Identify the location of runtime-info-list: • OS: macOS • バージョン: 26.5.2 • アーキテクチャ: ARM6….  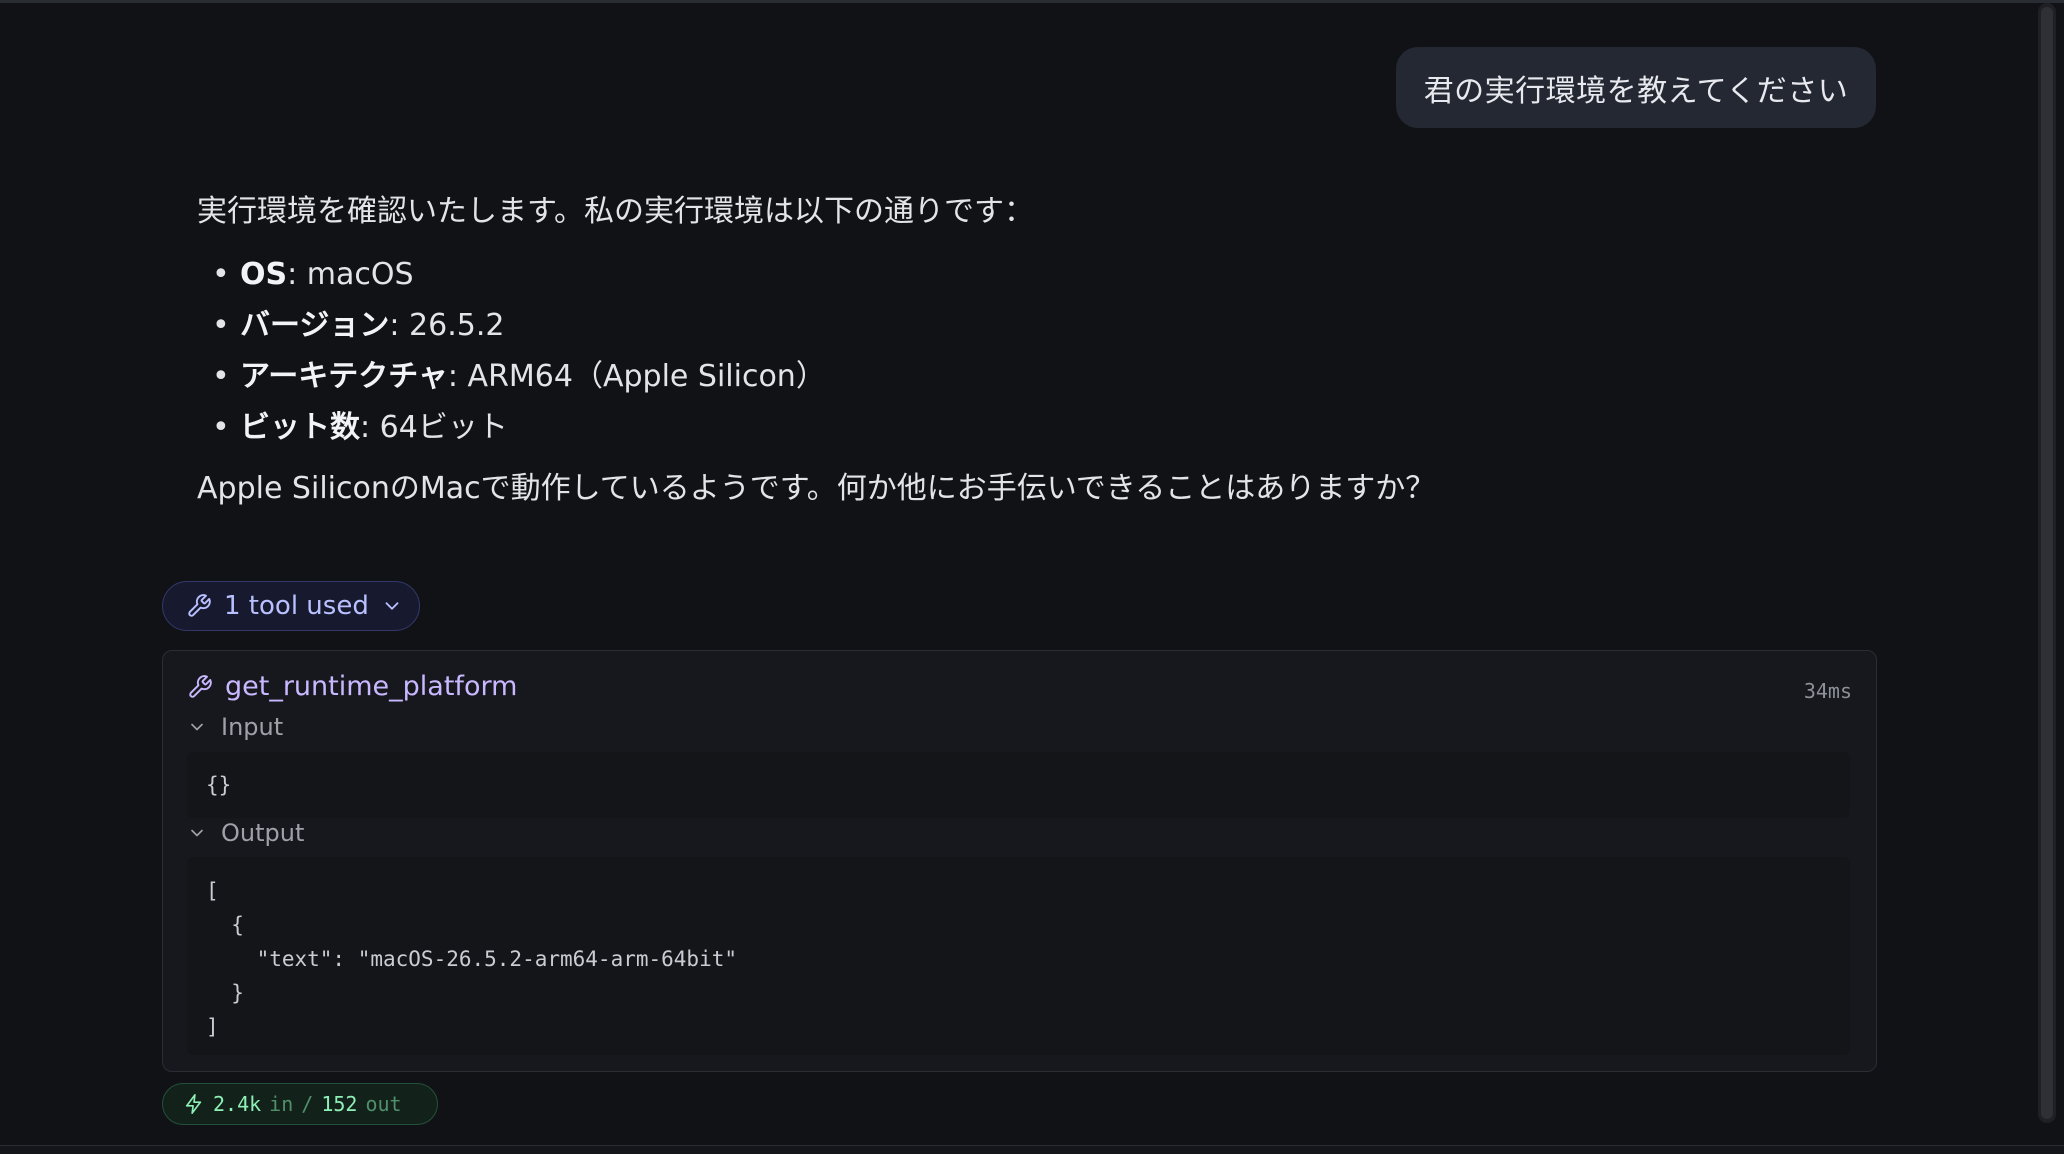
(922, 351).